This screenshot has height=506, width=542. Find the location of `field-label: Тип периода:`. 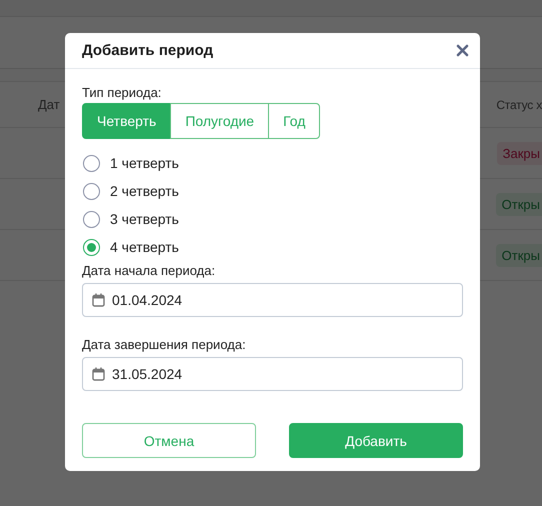

field-label: Тип периода: is located at coordinates (122, 93).